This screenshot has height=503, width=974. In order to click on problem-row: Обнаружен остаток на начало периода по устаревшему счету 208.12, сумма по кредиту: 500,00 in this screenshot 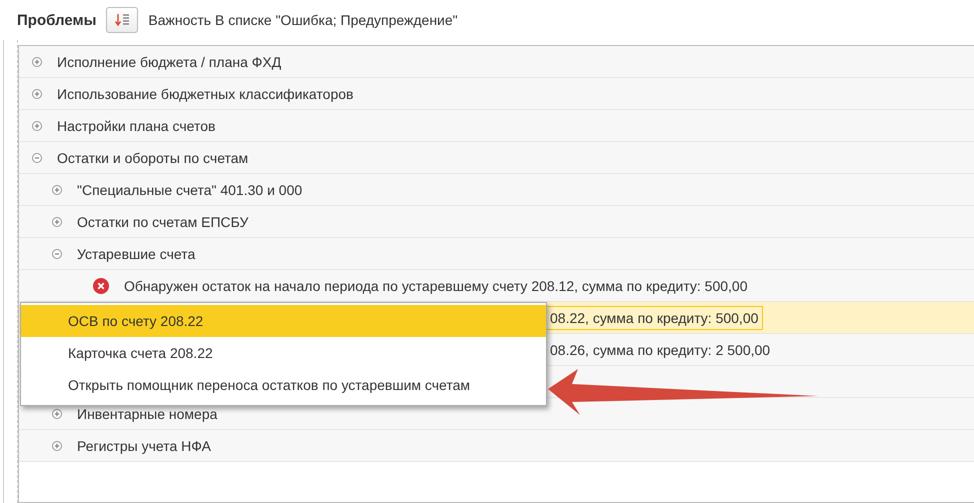, I will do `click(496, 286)`.